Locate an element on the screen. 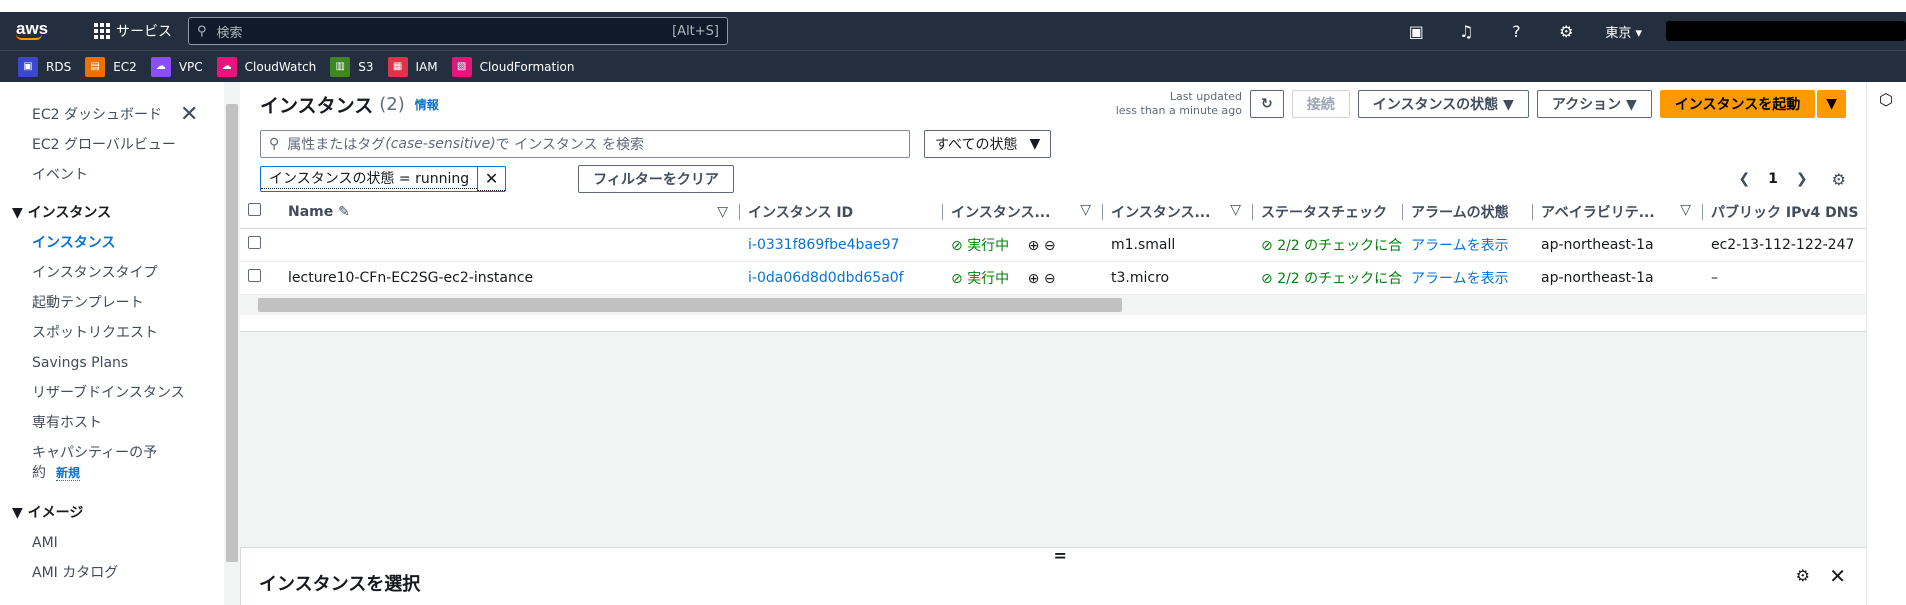 This screenshot has height=605, width=1906. filter-input: ⚲ 属性またはタグ (case-sensitive) で インスタンス を検索 is located at coordinates (585, 144).